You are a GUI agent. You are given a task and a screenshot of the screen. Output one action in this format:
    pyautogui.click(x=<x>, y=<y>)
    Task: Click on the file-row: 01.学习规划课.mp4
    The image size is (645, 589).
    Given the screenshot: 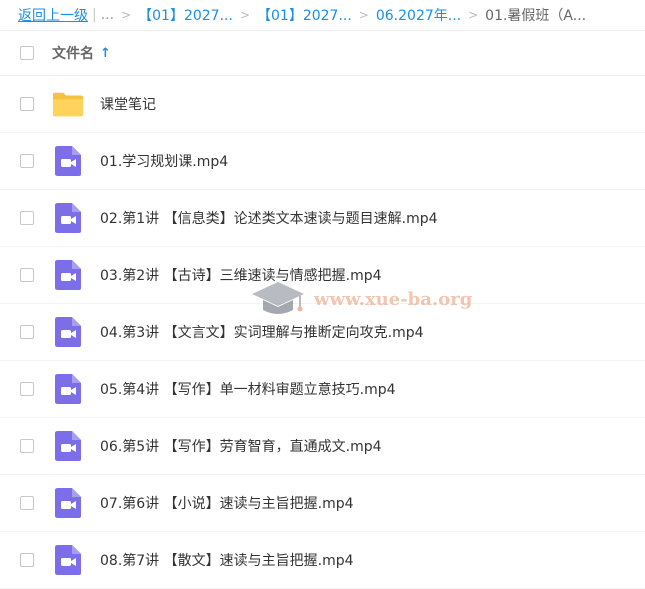 What is the action you would take?
    pyautogui.click(x=322, y=161)
    